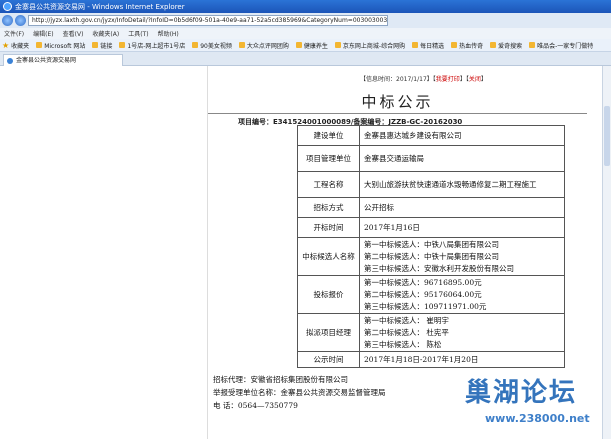  What do you see at coordinates (105, 33) in the screenshot?
I see `menu-favorites: 收藏夹(A)` at bounding box center [105, 33].